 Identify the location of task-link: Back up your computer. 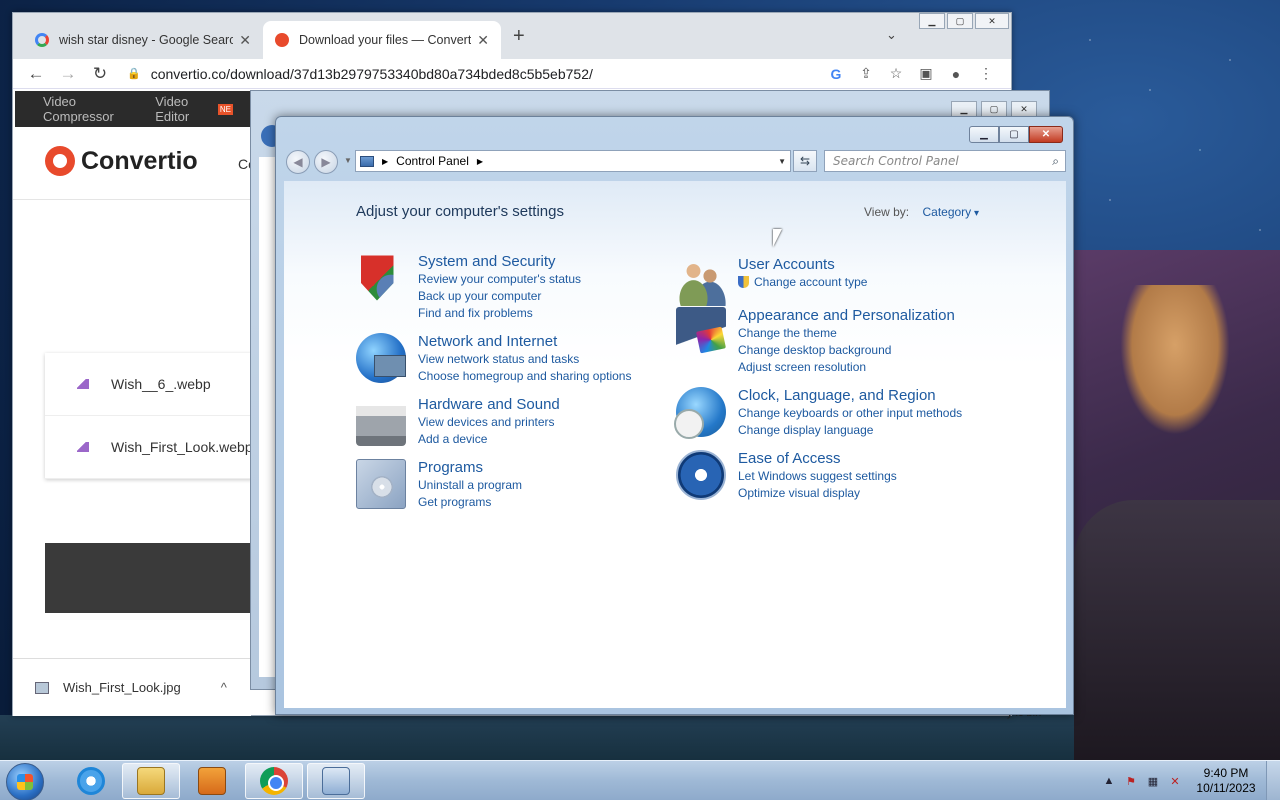
(499, 296).